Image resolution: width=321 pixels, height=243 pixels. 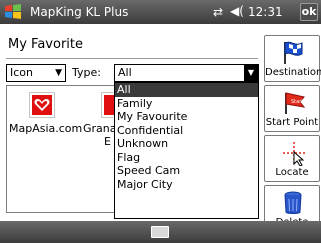 What do you see at coordinates (186, 73) in the screenshot?
I see `type-select: All ▼` at bounding box center [186, 73].